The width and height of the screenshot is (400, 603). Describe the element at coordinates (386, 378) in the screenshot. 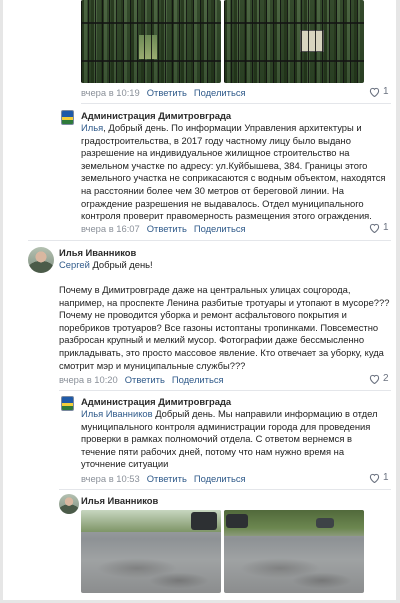

I see `like-count: 2` at that location.